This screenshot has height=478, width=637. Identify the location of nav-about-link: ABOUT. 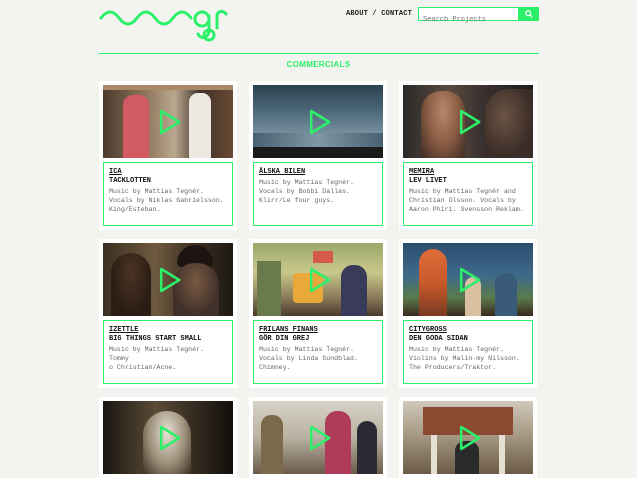
(357, 14).